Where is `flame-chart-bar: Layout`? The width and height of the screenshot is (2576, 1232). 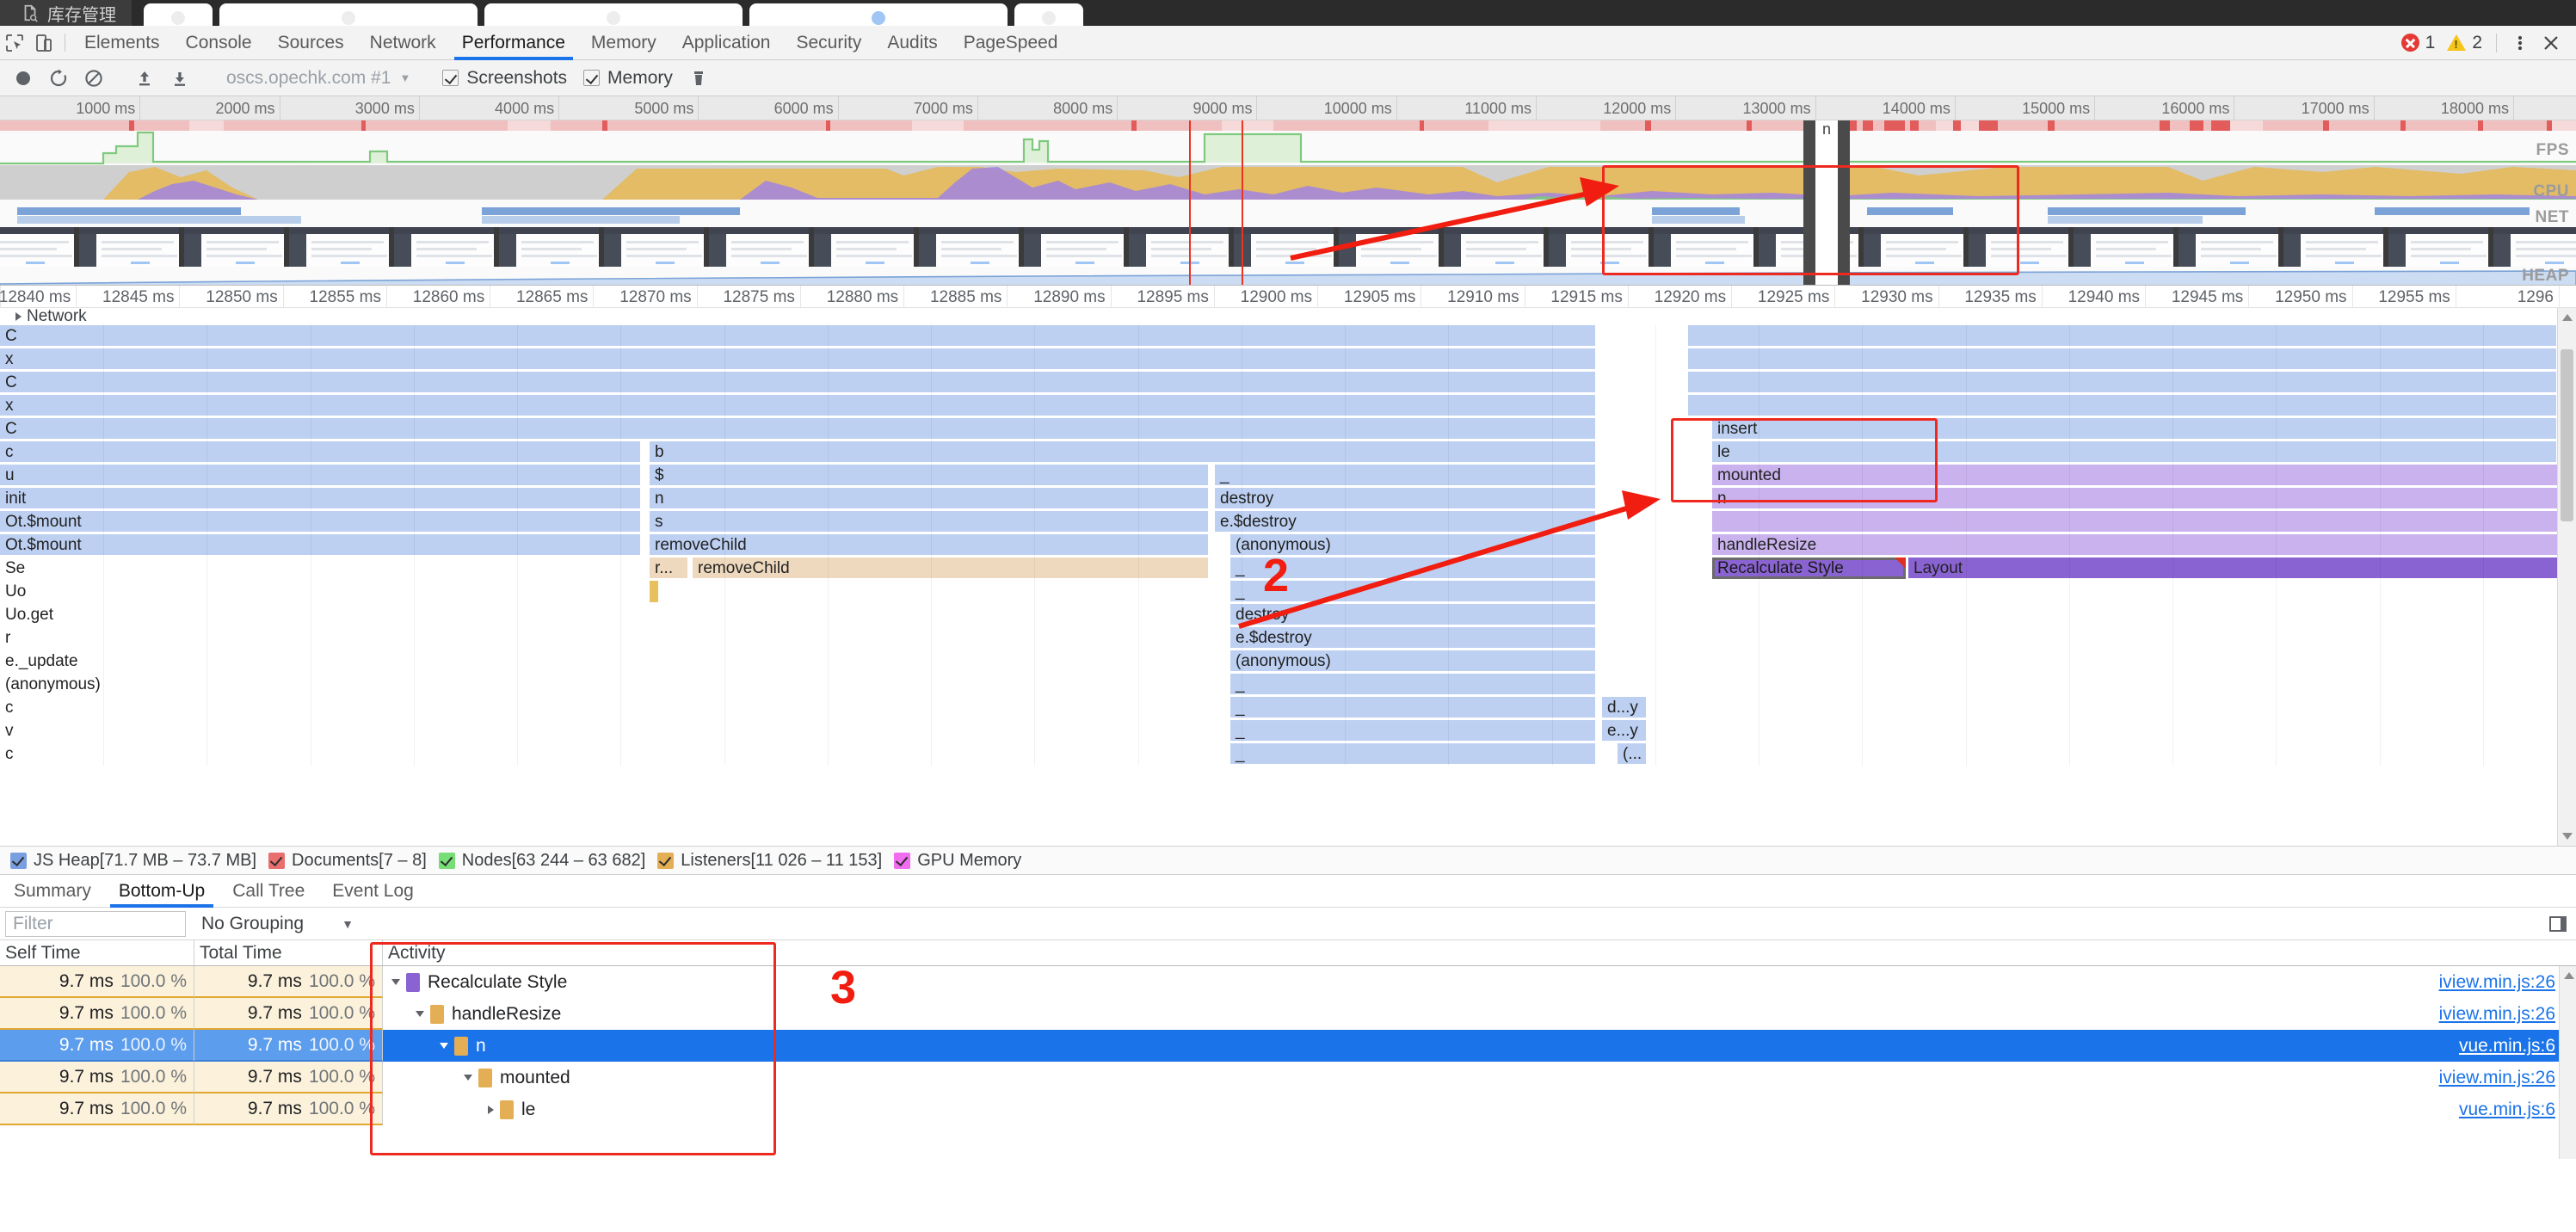 flame-chart-bar: Layout is located at coordinates (2242, 568).